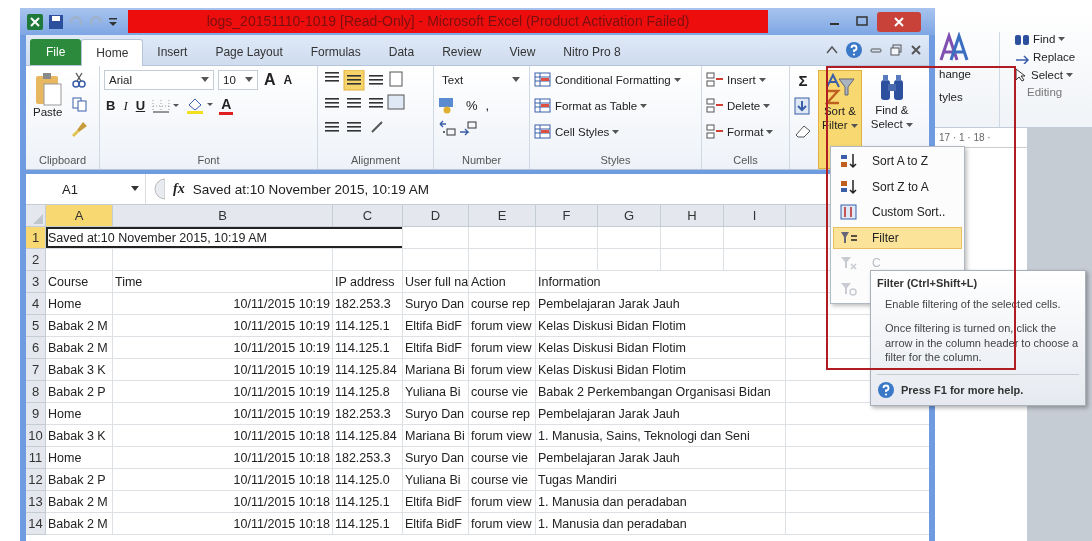  I want to click on table-cell: Babak 2 Perkembangan Organisasi Bidan, so click(661, 392).